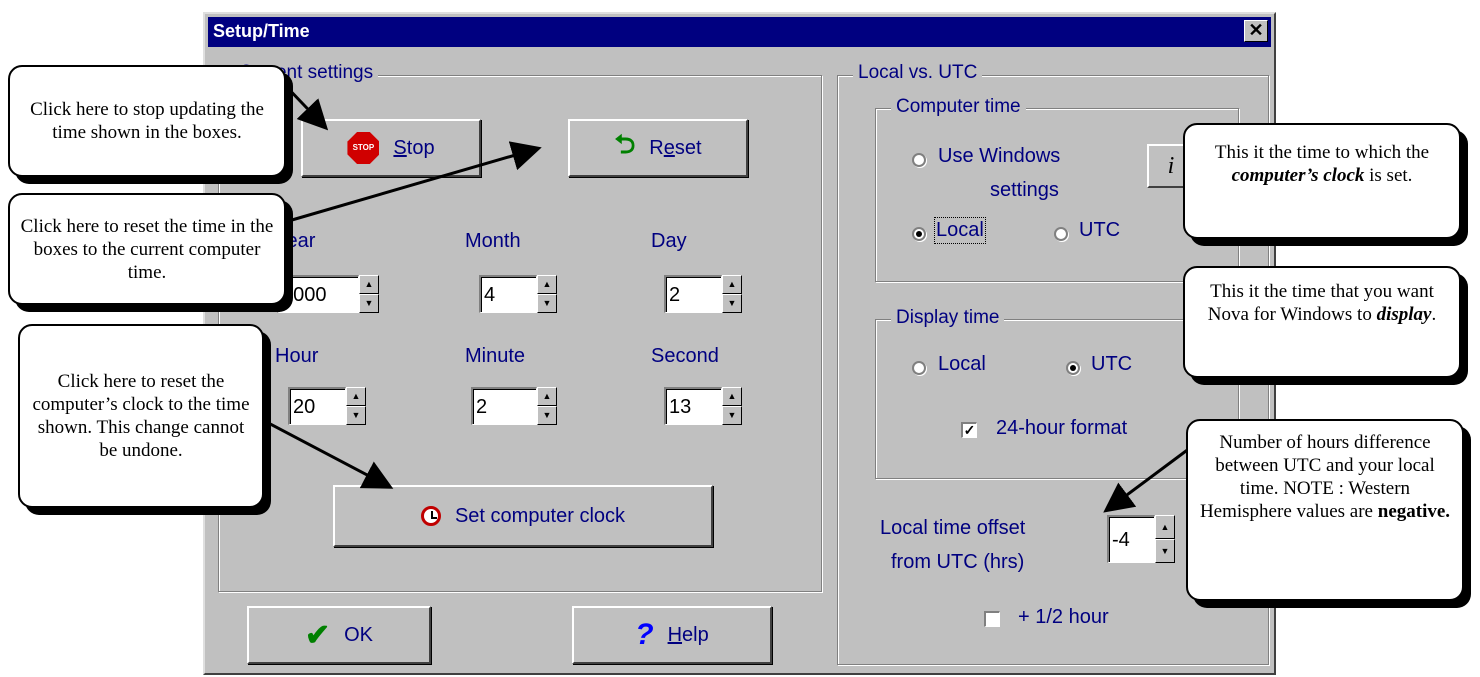 The width and height of the screenshot is (1480, 677). Describe the element at coordinates (391, 148) in the screenshot. I see `stop-button: STOP Stop` at that location.